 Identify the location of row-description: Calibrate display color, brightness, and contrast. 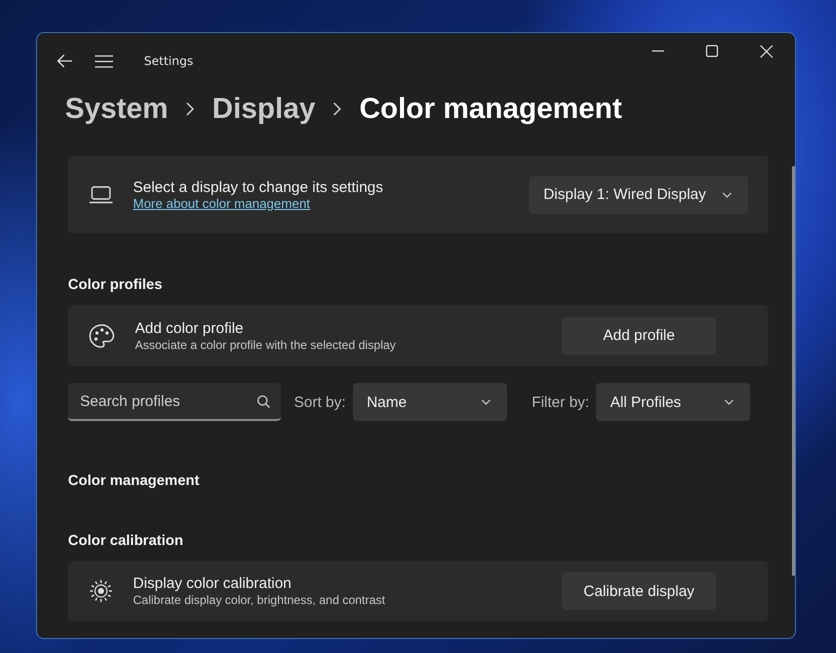
(259, 600).